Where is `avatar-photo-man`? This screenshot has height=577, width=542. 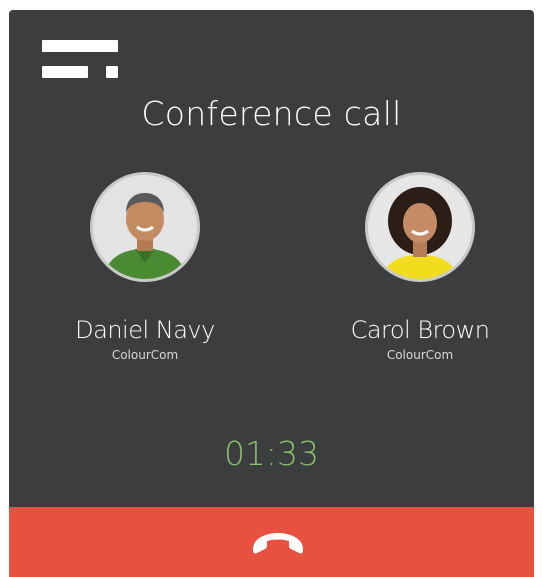 avatar-photo-man is located at coordinates (145, 227).